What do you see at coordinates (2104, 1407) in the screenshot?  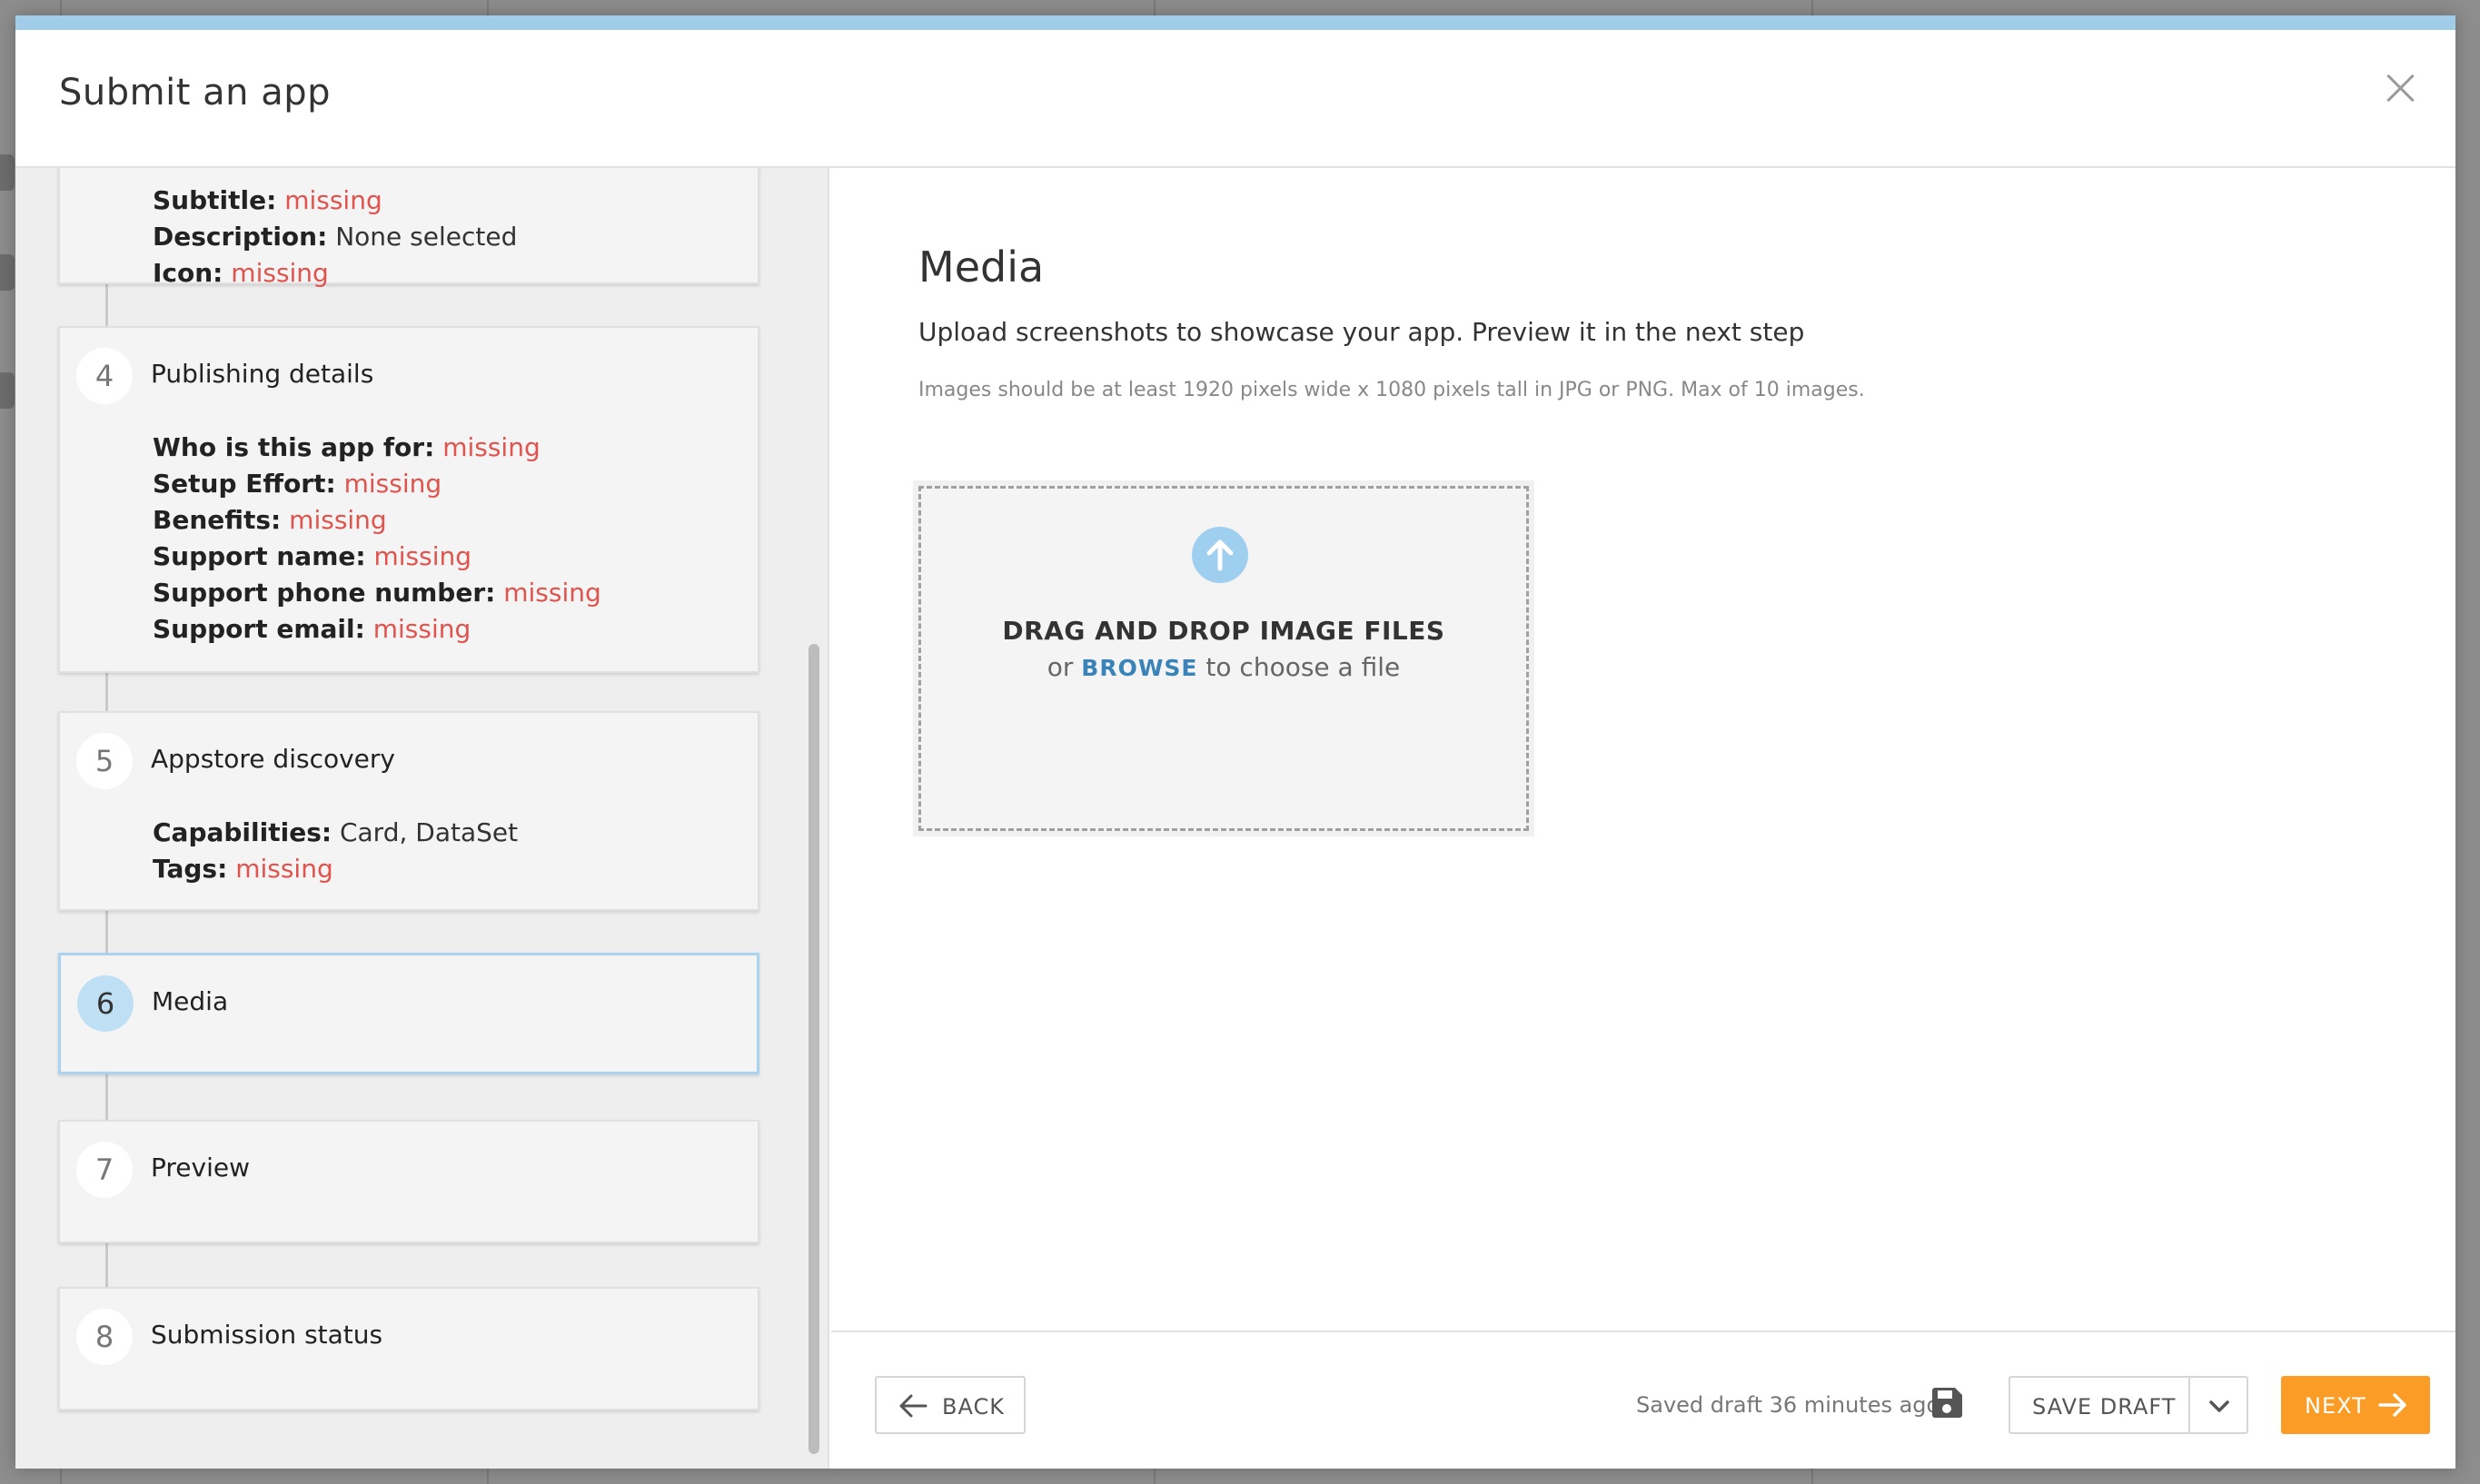 I see `save-draft-label: SAVE DRAFT` at bounding box center [2104, 1407].